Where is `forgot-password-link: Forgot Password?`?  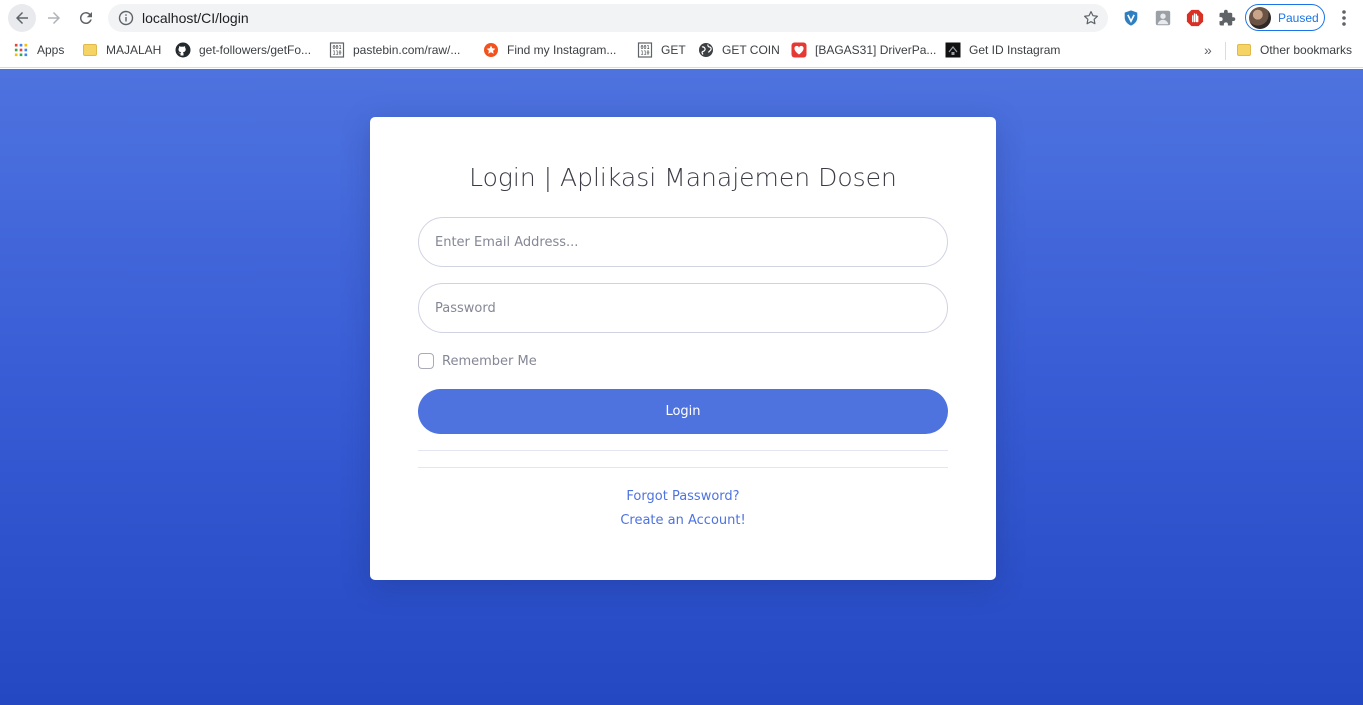
forgot-password-link: Forgot Password? is located at coordinates (683, 496).